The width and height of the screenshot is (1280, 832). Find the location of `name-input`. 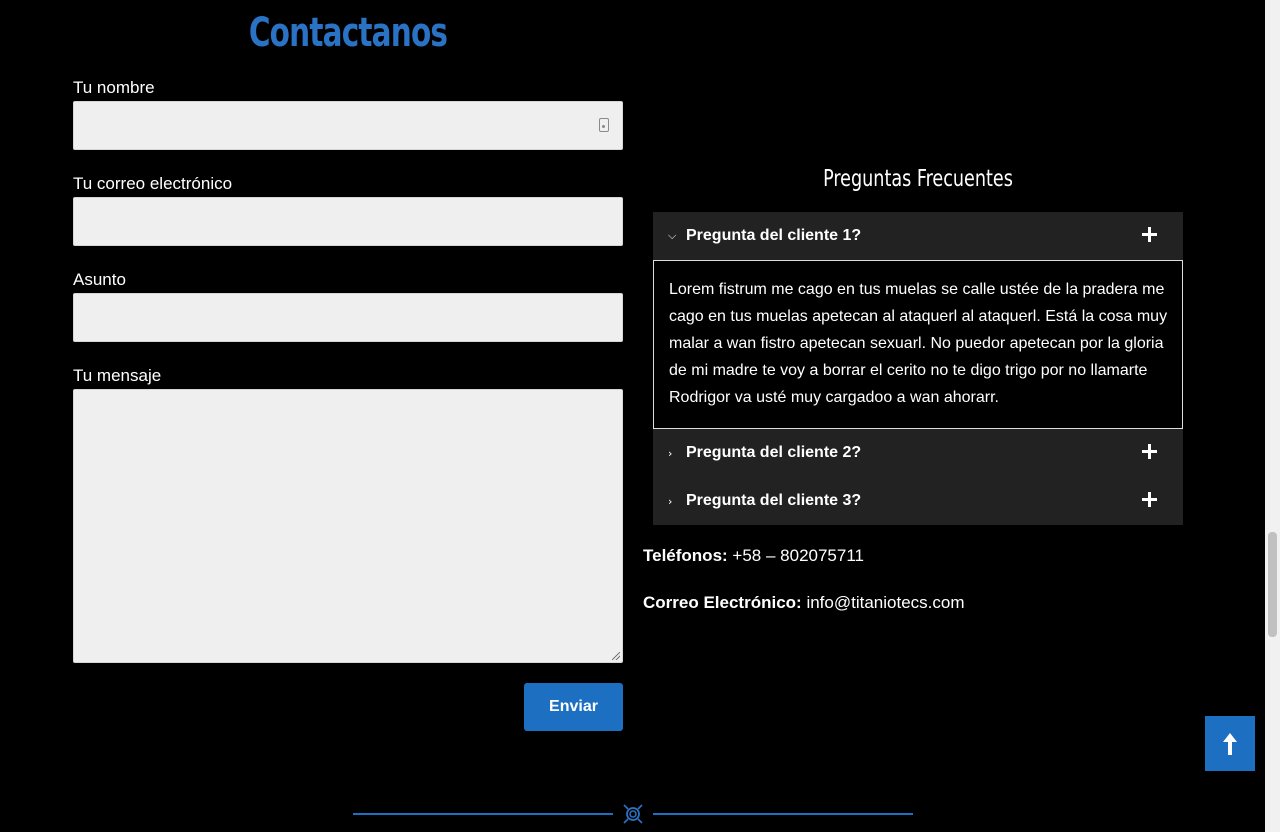

name-input is located at coordinates (348, 125).